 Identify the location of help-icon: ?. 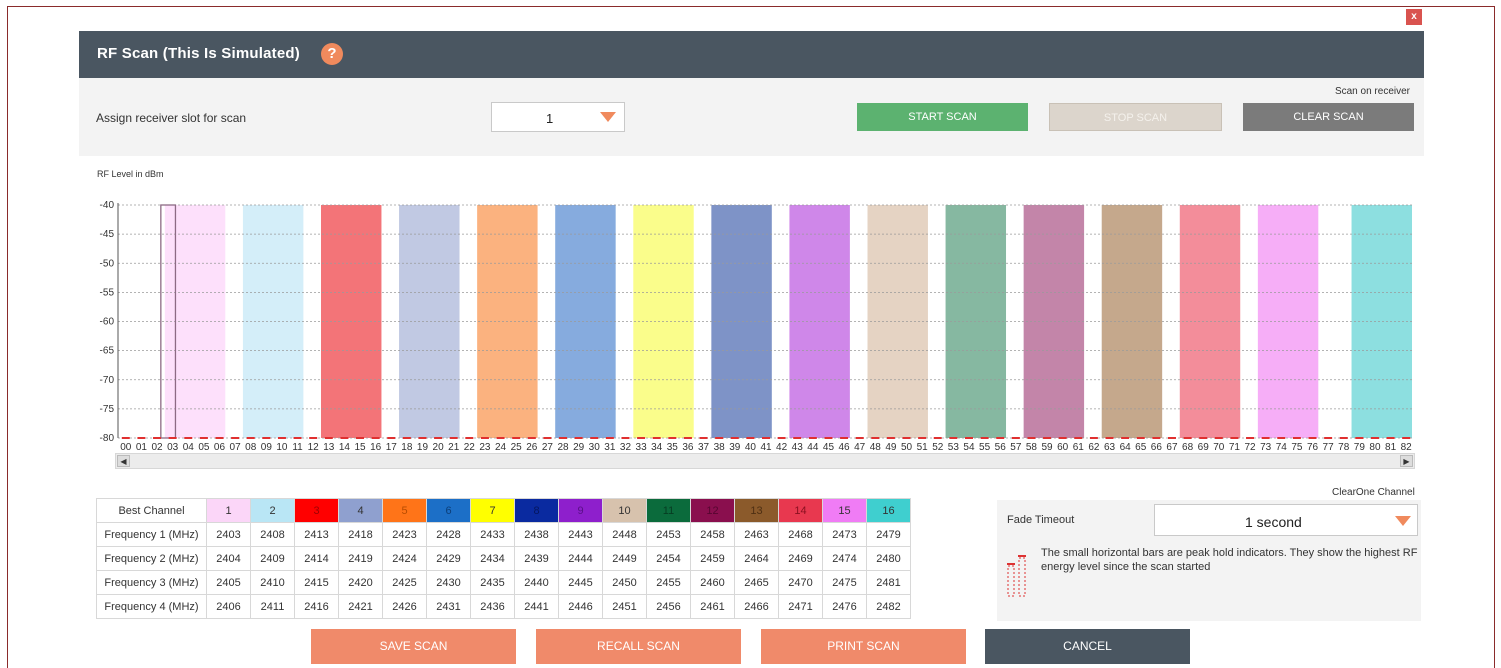
(332, 54).